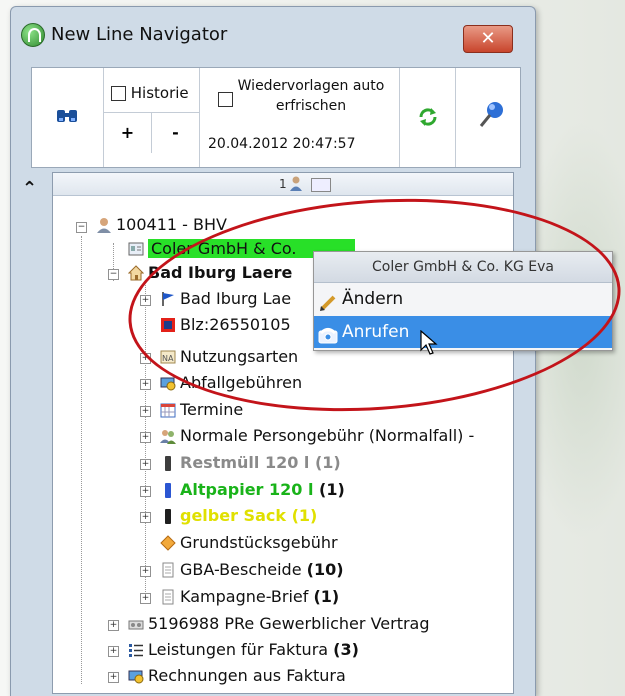  I want to click on tree-node-bad-iburg-sub: Bad Iburg Lae, so click(225, 299).